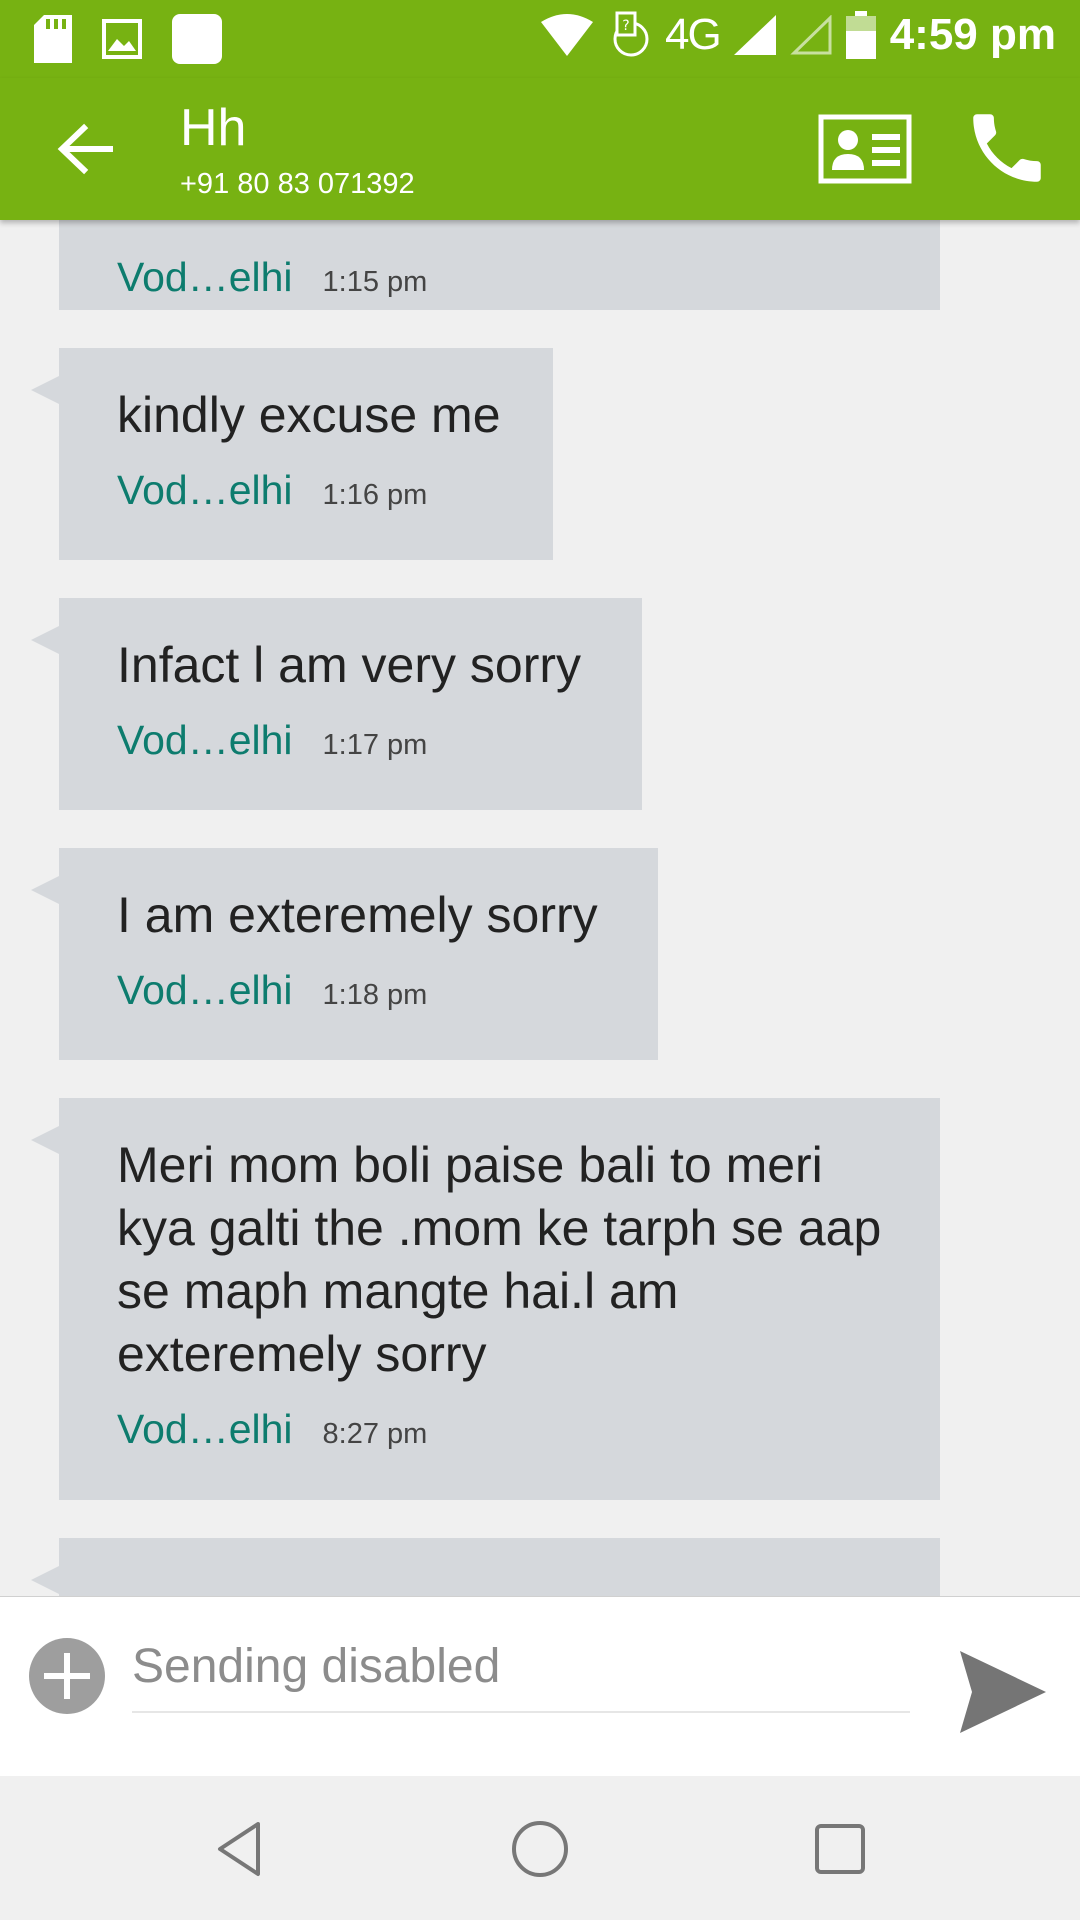 The width and height of the screenshot is (1080, 1920). Describe the element at coordinates (344, 954) in the screenshot. I see `message-bubble: I am exteremely sorry Vod…elhi 1:18 pm` at that location.